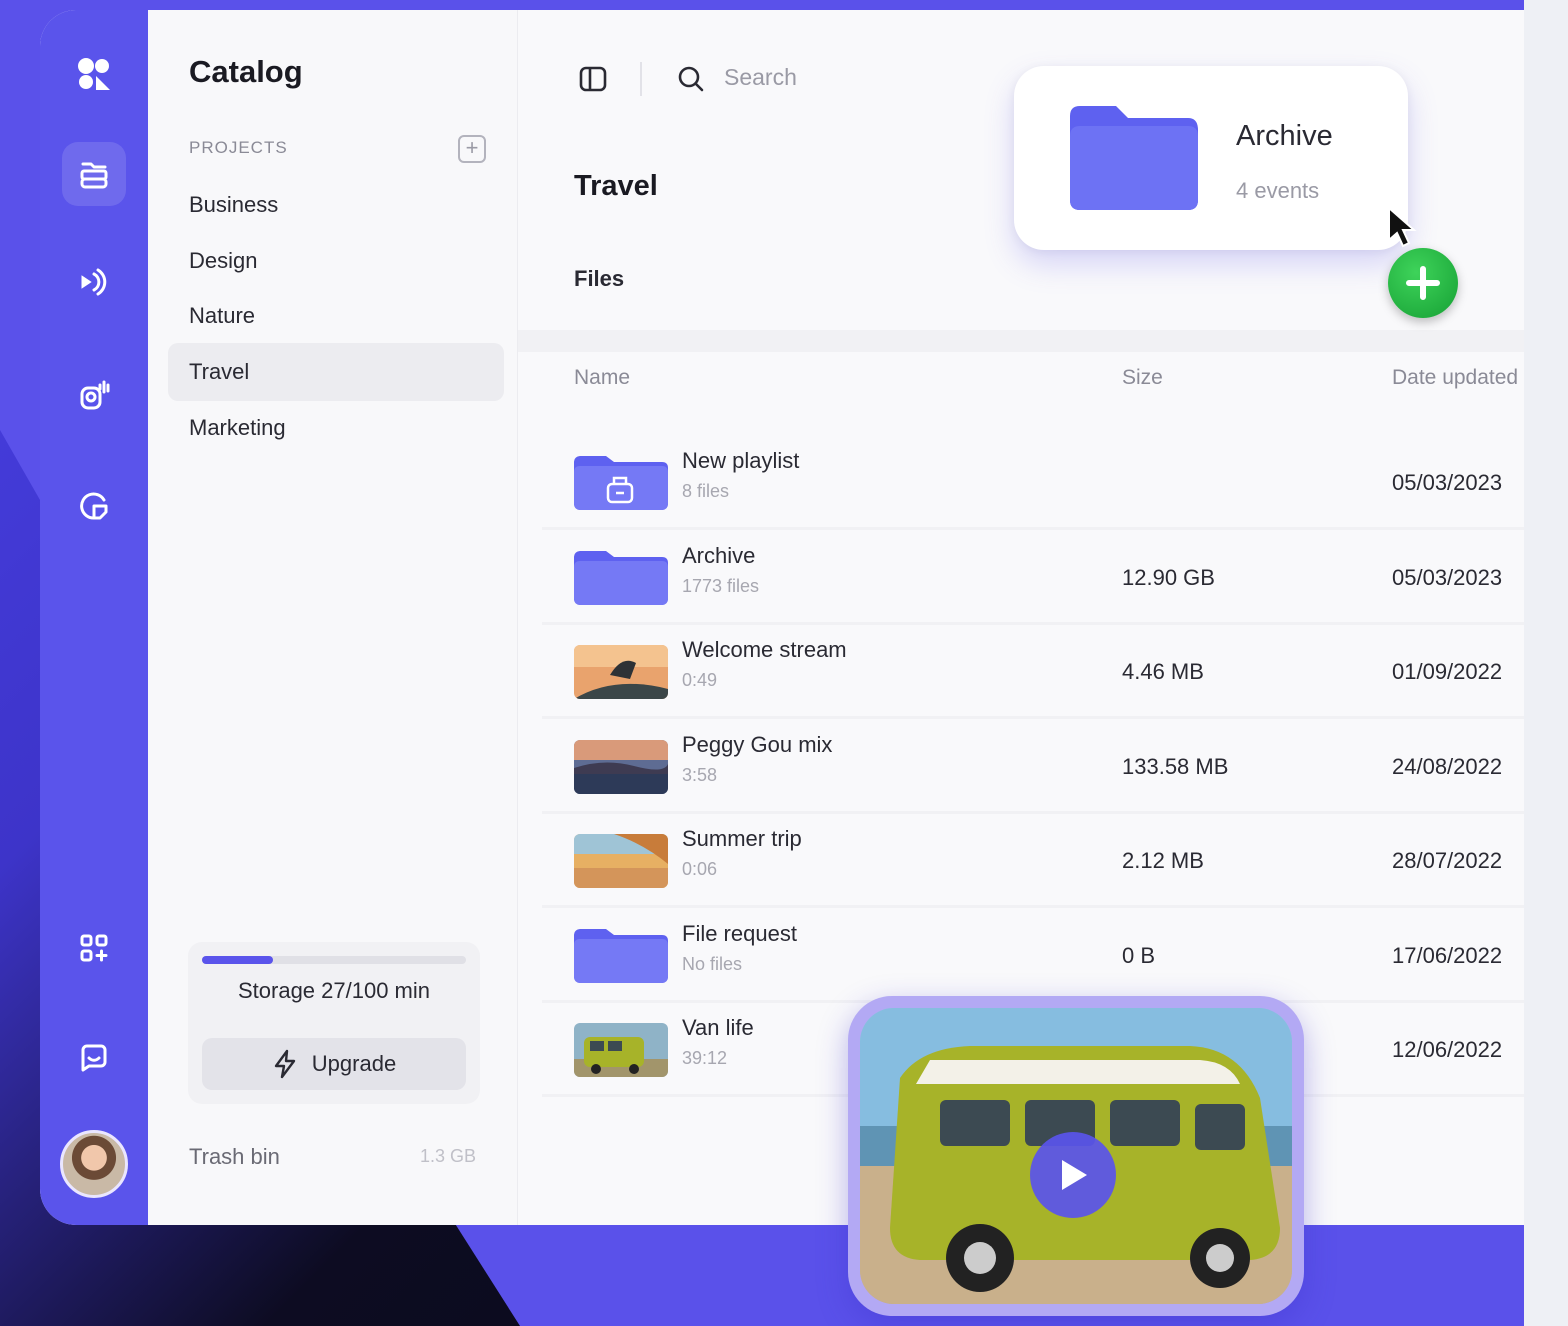  What do you see at coordinates (1033, 578) in the screenshot?
I see `file-row: Archive 1773 files 12.90 GB 05/03/2023` at bounding box center [1033, 578].